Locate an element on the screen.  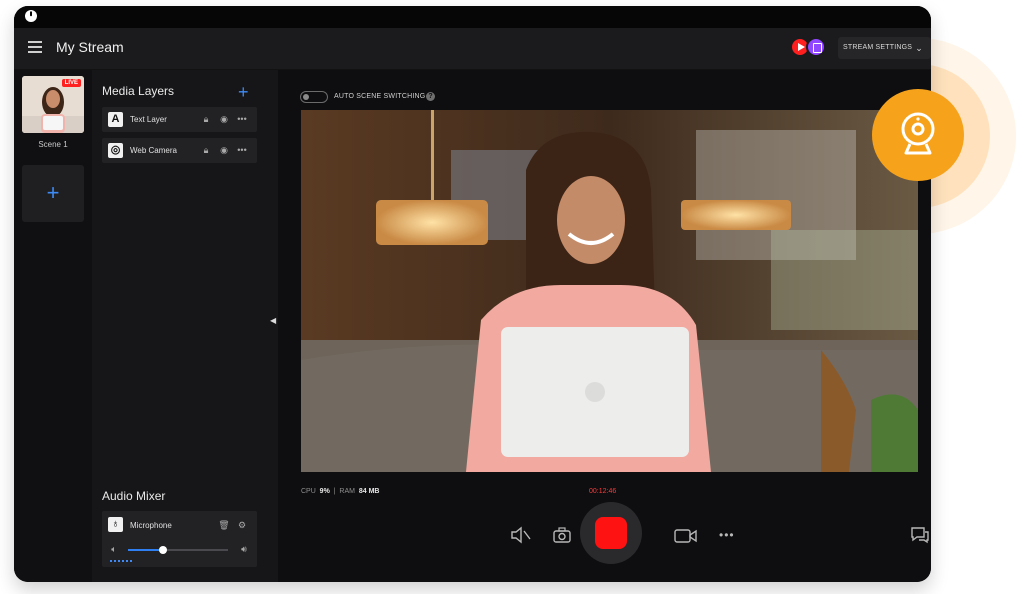
text-layer-icon: A is located at coordinates (115, 119).